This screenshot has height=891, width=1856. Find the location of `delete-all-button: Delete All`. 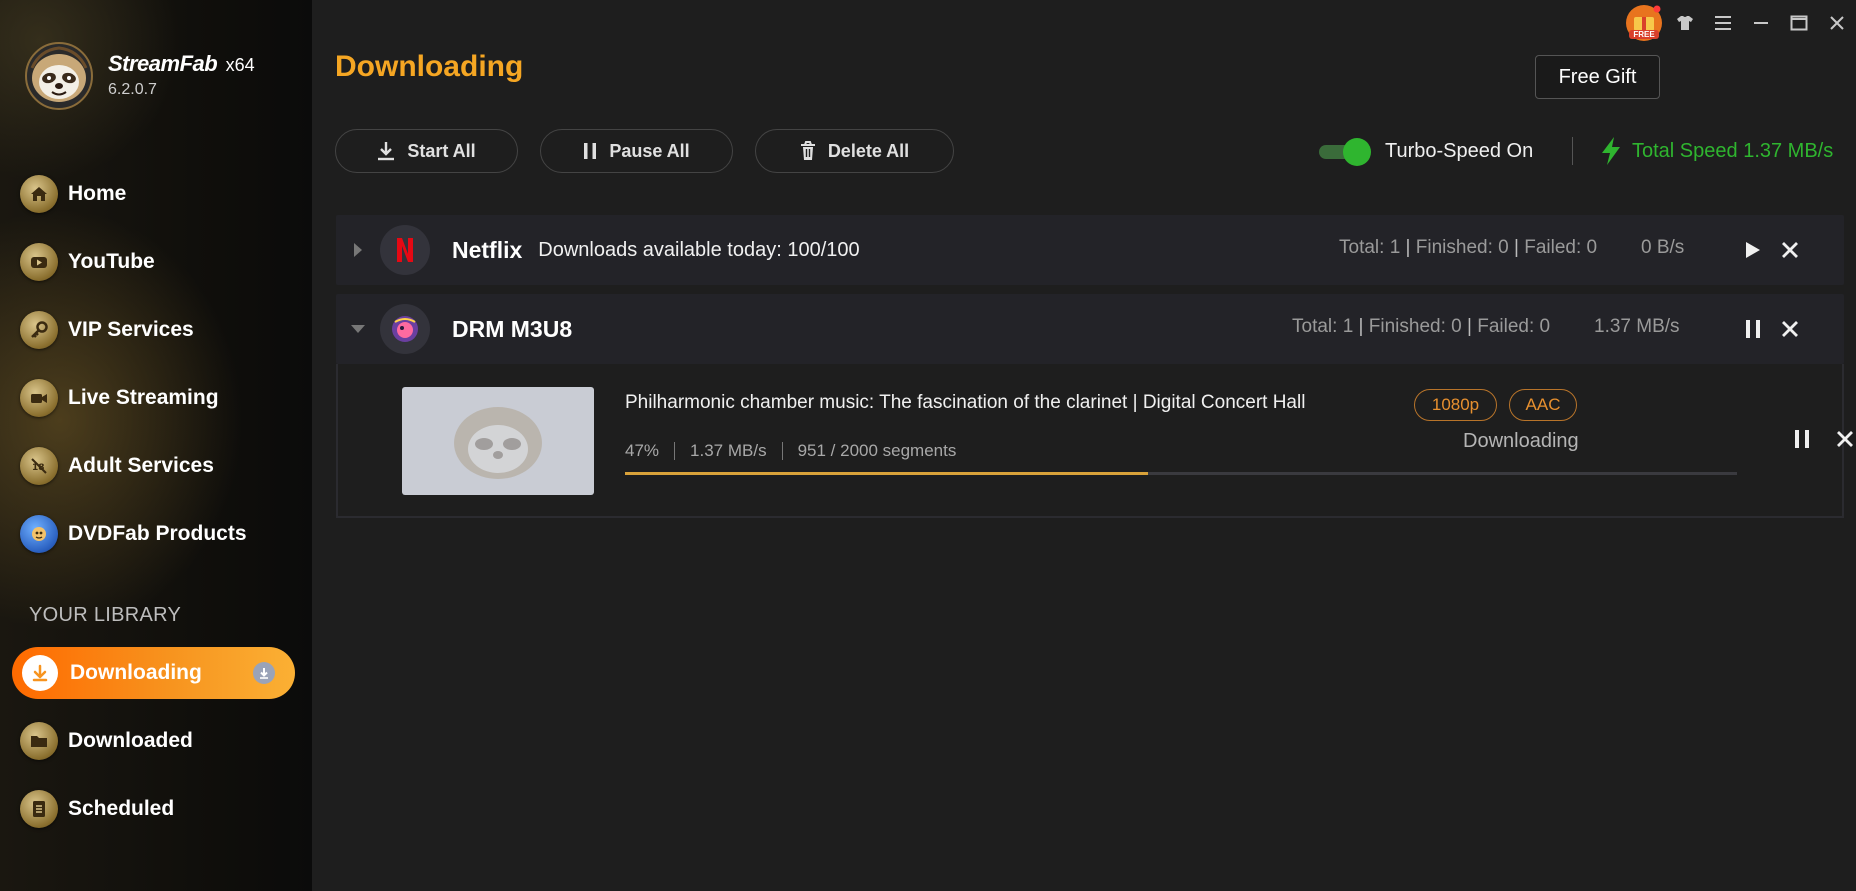

delete-all-button: Delete All is located at coordinates (854, 151).